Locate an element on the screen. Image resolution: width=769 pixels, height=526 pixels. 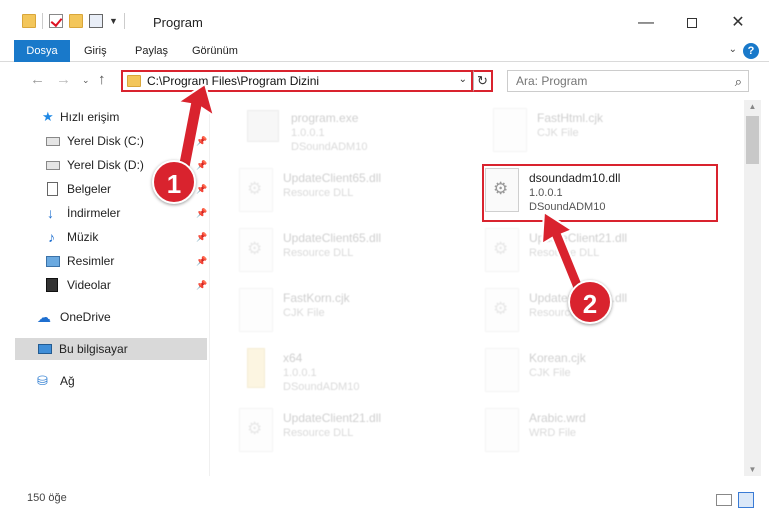
step-1-badge: 1 is located at coordinates (174, 182).